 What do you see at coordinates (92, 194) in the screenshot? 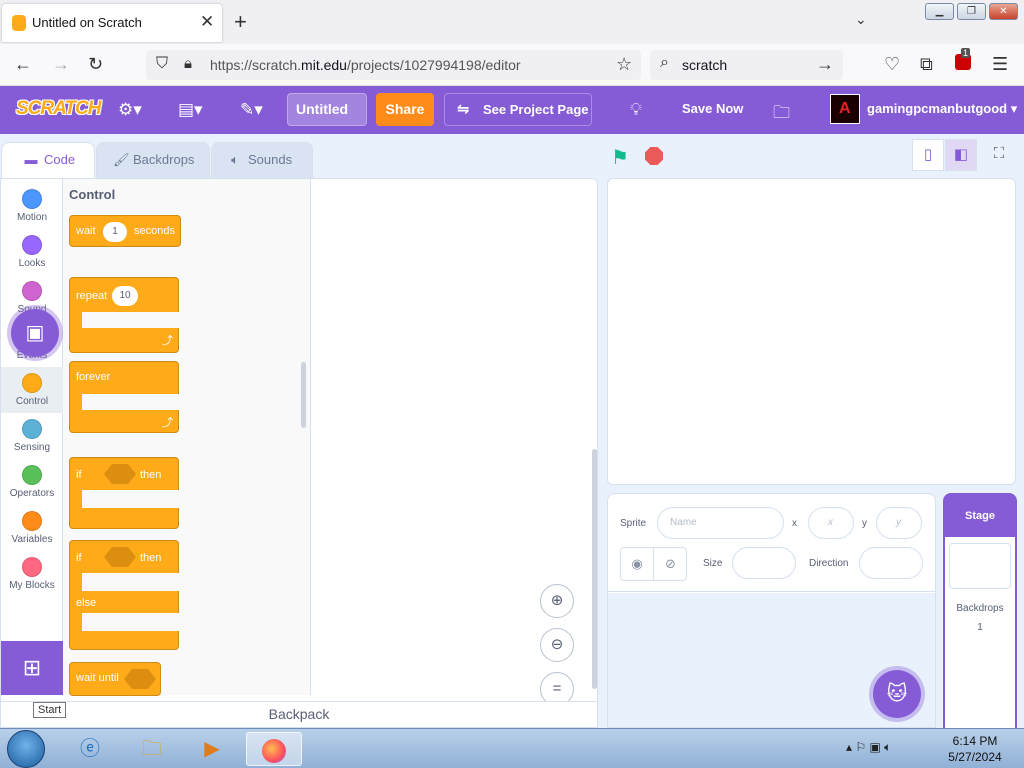
I see `palette-section-title: Control` at bounding box center [92, 194].